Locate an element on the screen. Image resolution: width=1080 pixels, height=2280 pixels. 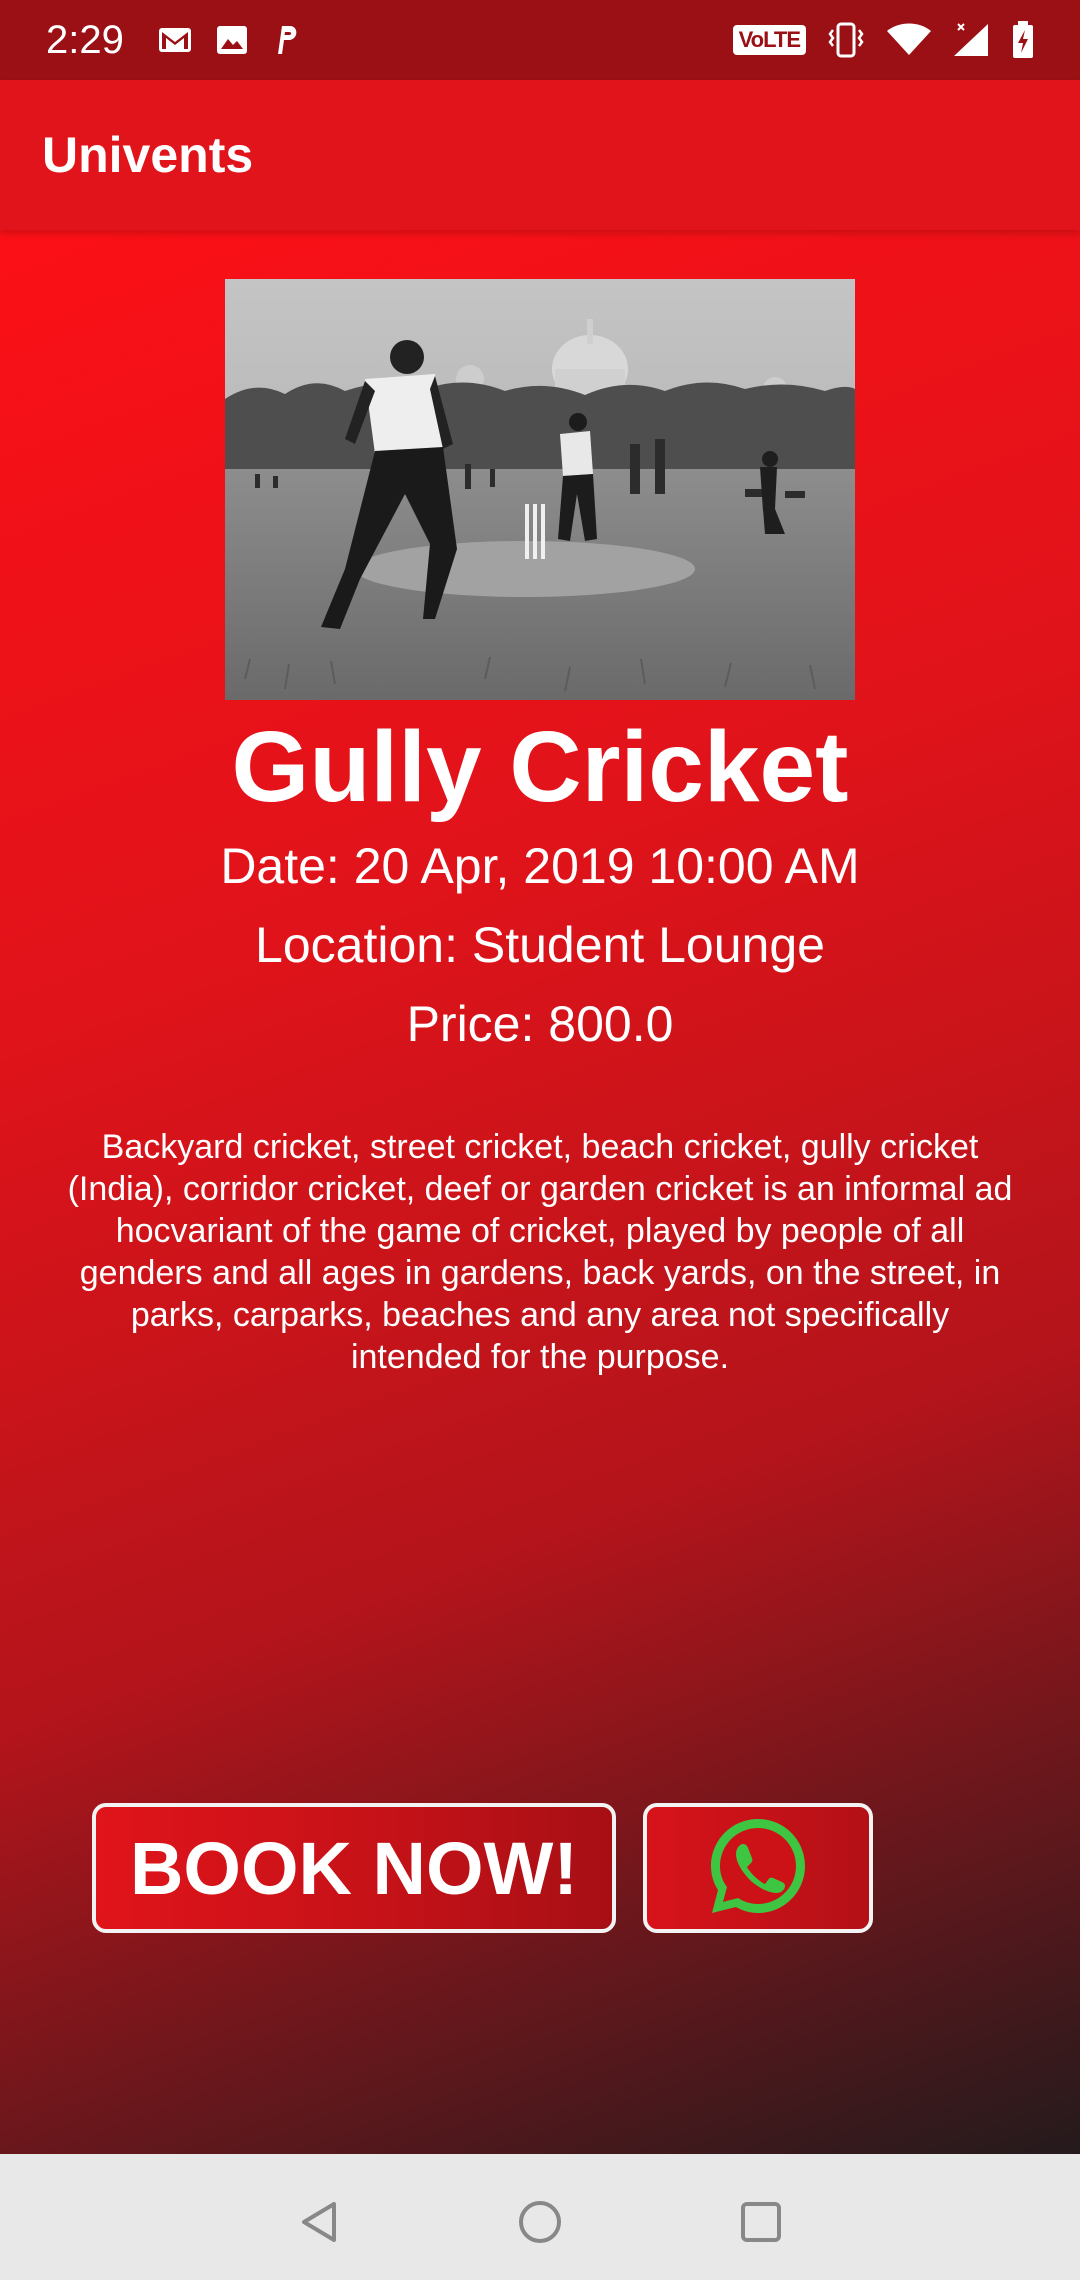
book-now-button: BOOK NOW! is located at coordinates (354, 1868).